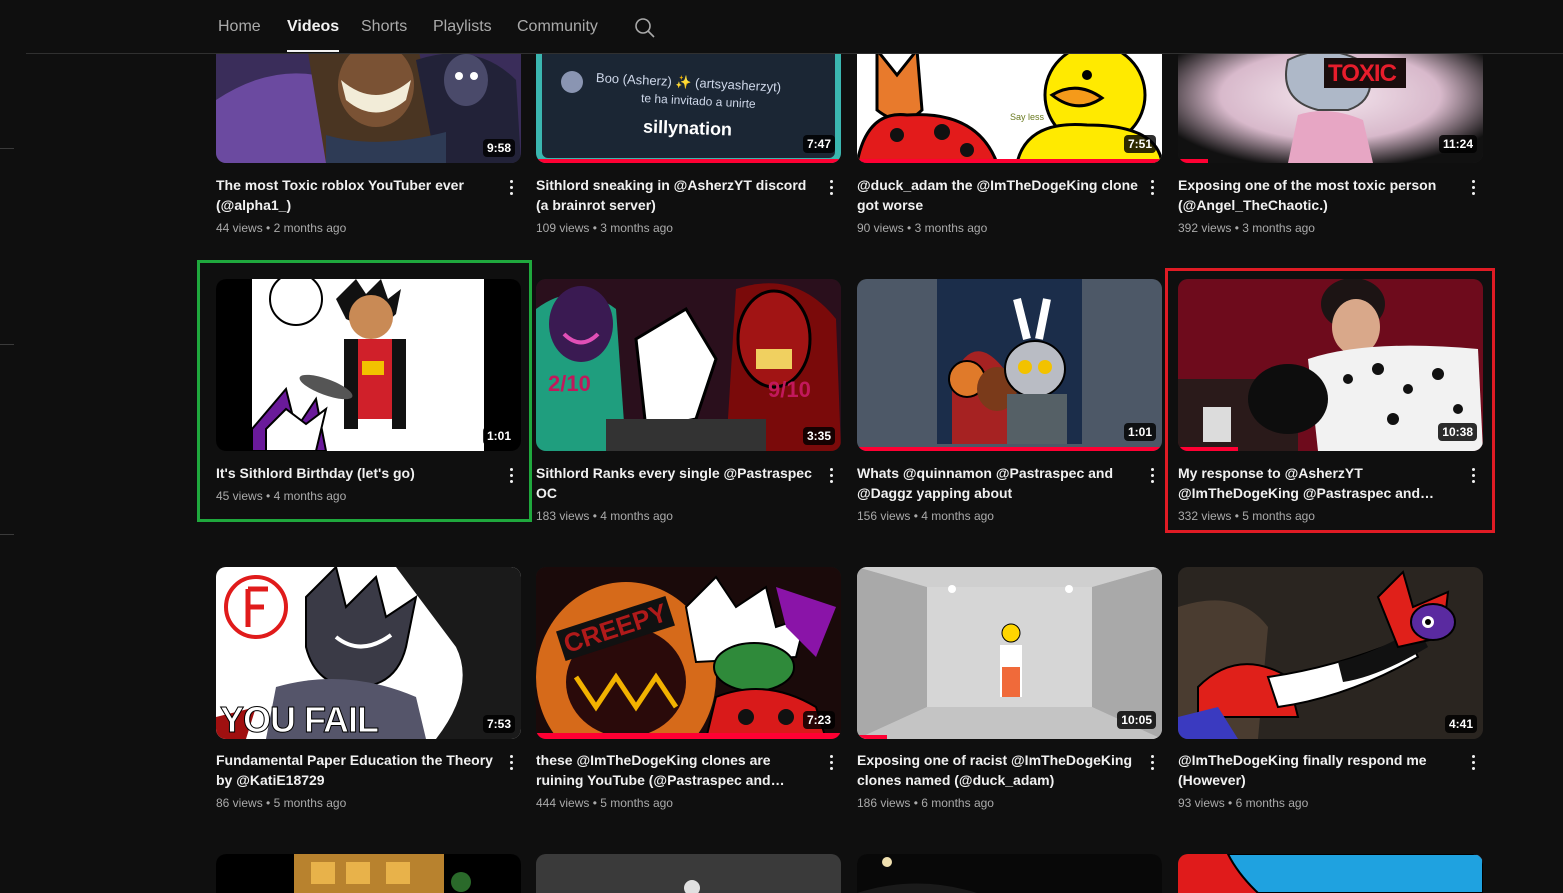 The height and width of the screenshot is (893, 1563). I want to click on video-duration: 4:41, so click(1460, 724).